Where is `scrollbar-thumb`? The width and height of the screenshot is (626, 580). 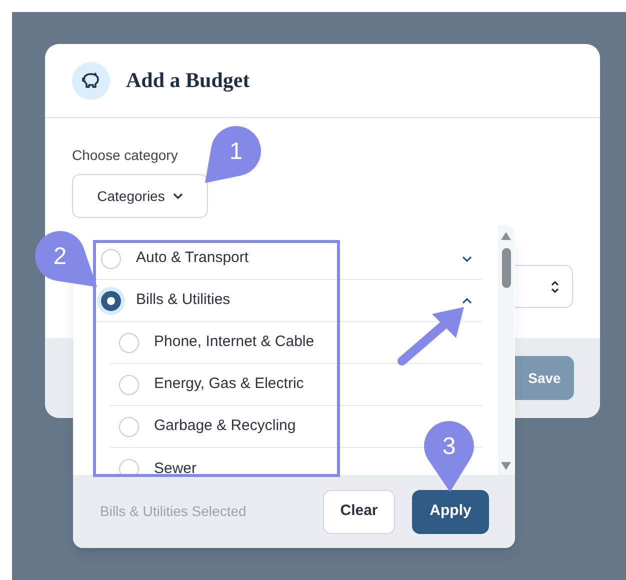 scrollbar-thumb is located at coordinates (506, 268).